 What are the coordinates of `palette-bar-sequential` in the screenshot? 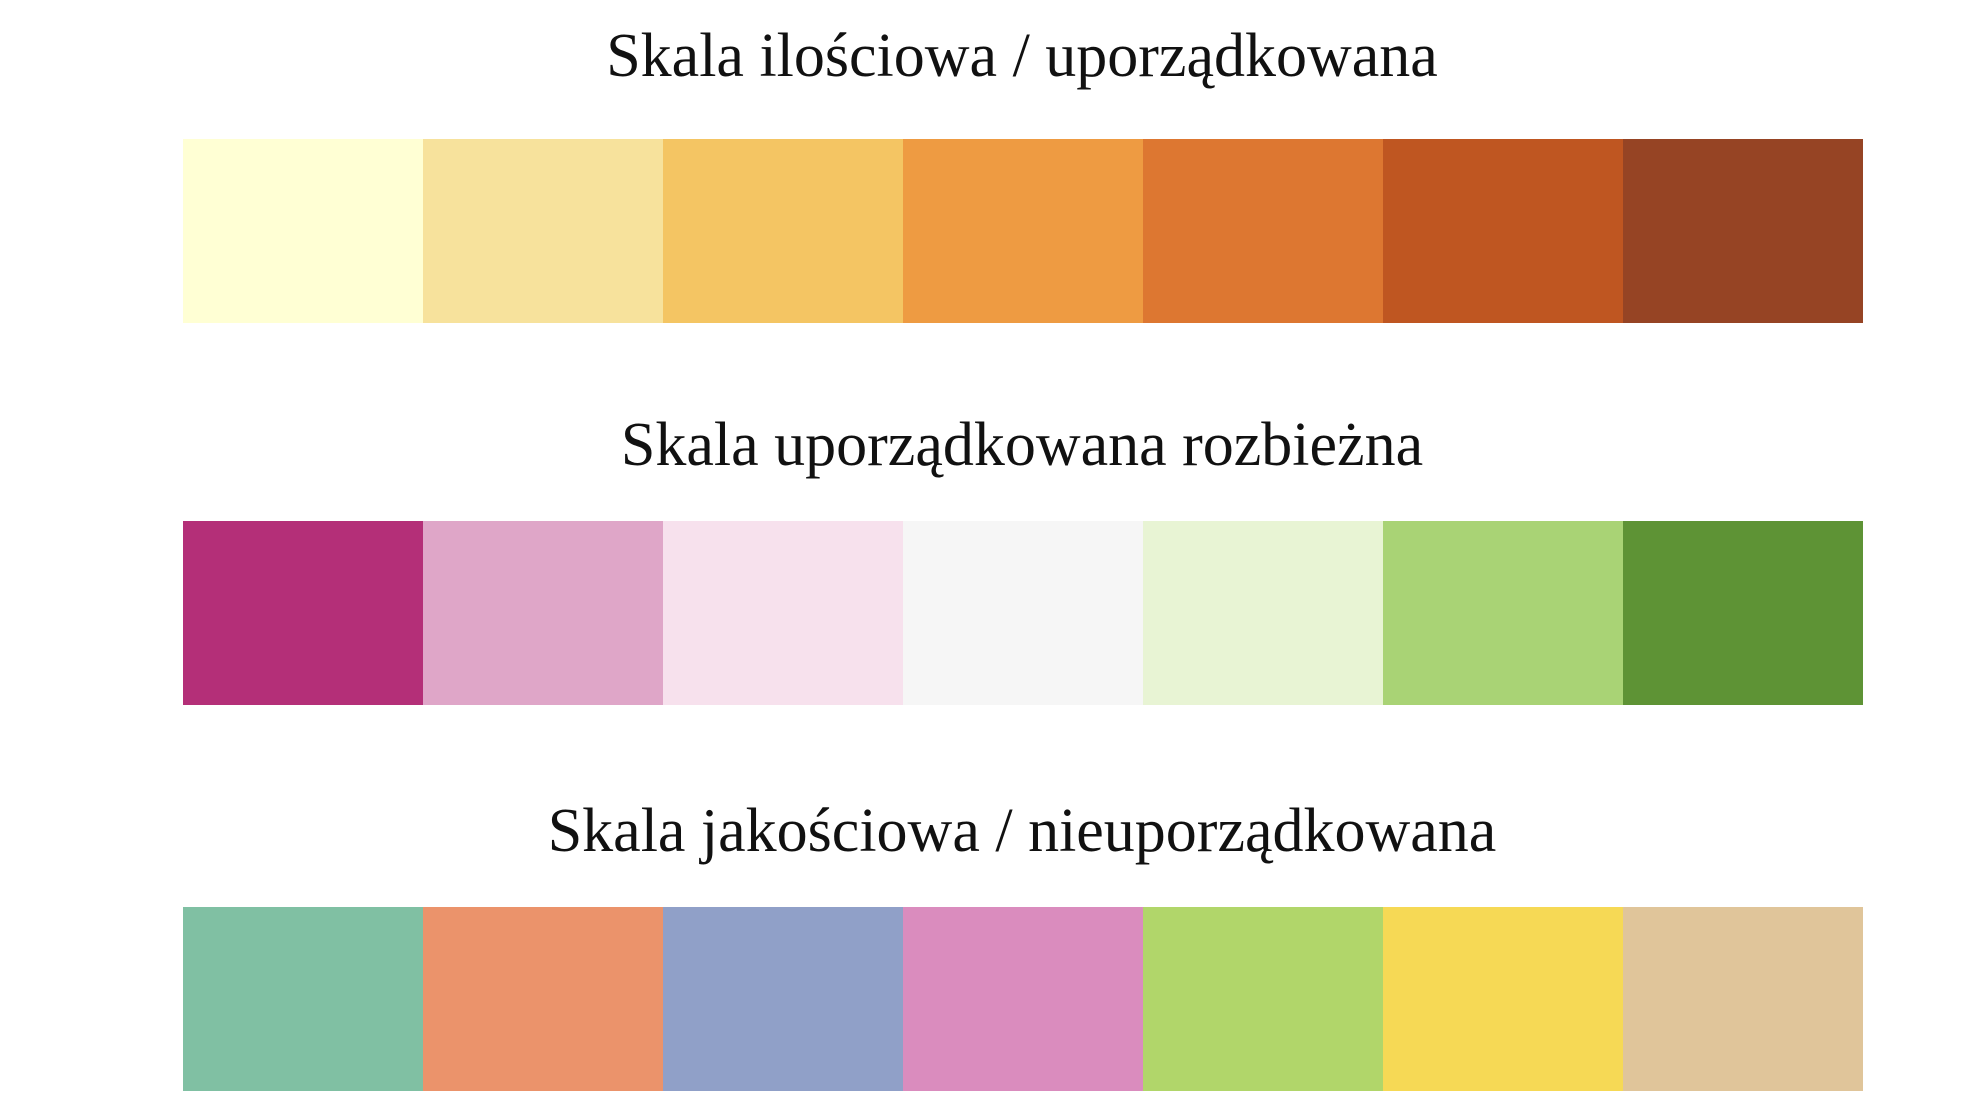 It's located at (1023, 231).